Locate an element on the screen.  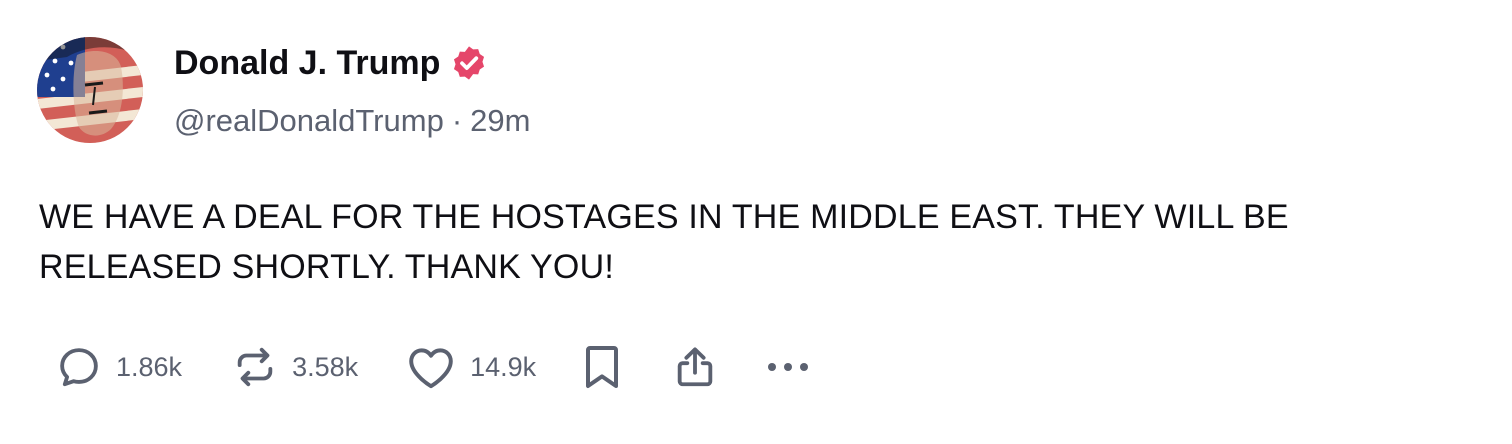
more-options-button is located at coordinates (788, 367).